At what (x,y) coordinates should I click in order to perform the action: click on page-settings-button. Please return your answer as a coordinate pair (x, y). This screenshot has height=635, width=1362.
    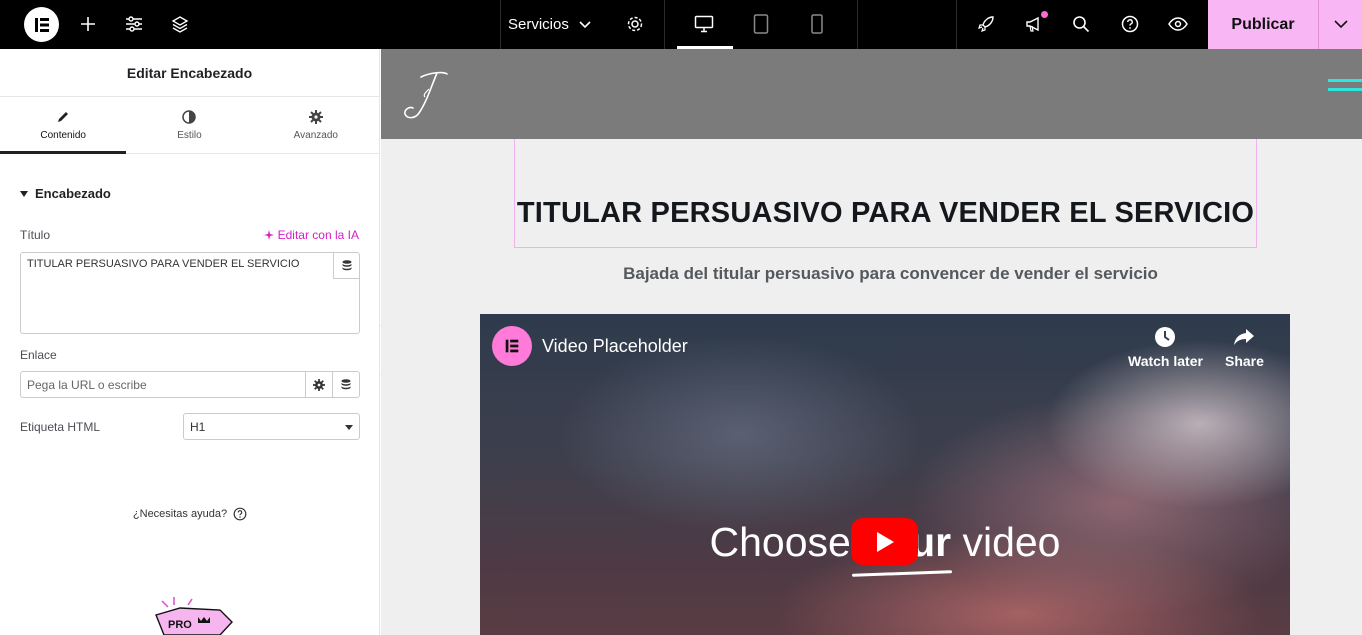
    Looking at the image, I should click on (635, 24).